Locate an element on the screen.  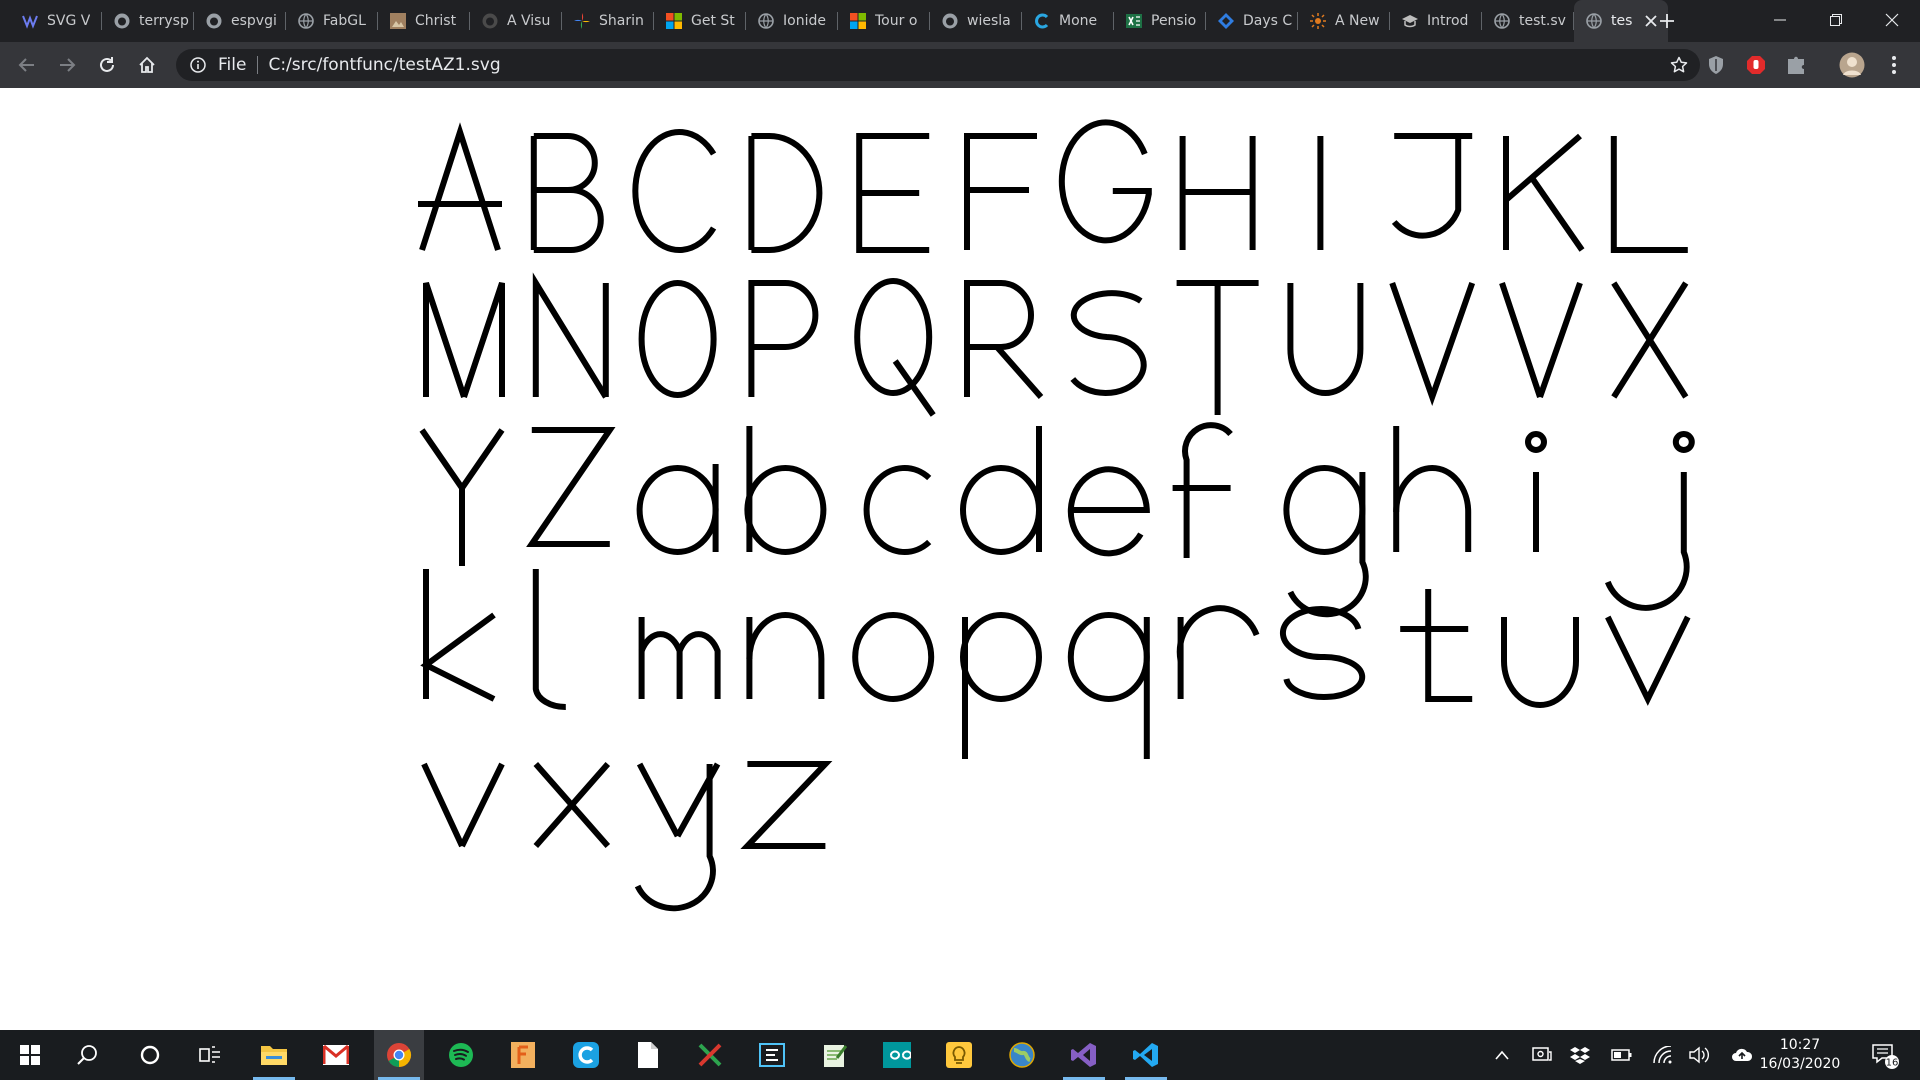
taskbar-app-vs-code is located at coordinates (1146, 1055).